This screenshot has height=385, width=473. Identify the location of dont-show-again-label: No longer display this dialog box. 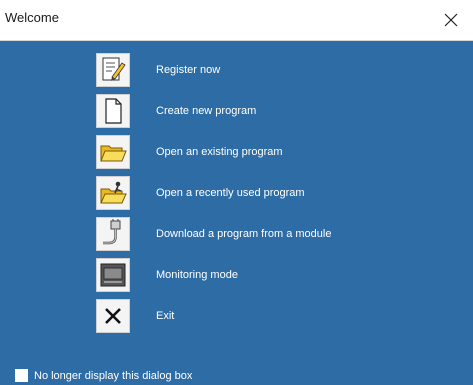
(113, 375).